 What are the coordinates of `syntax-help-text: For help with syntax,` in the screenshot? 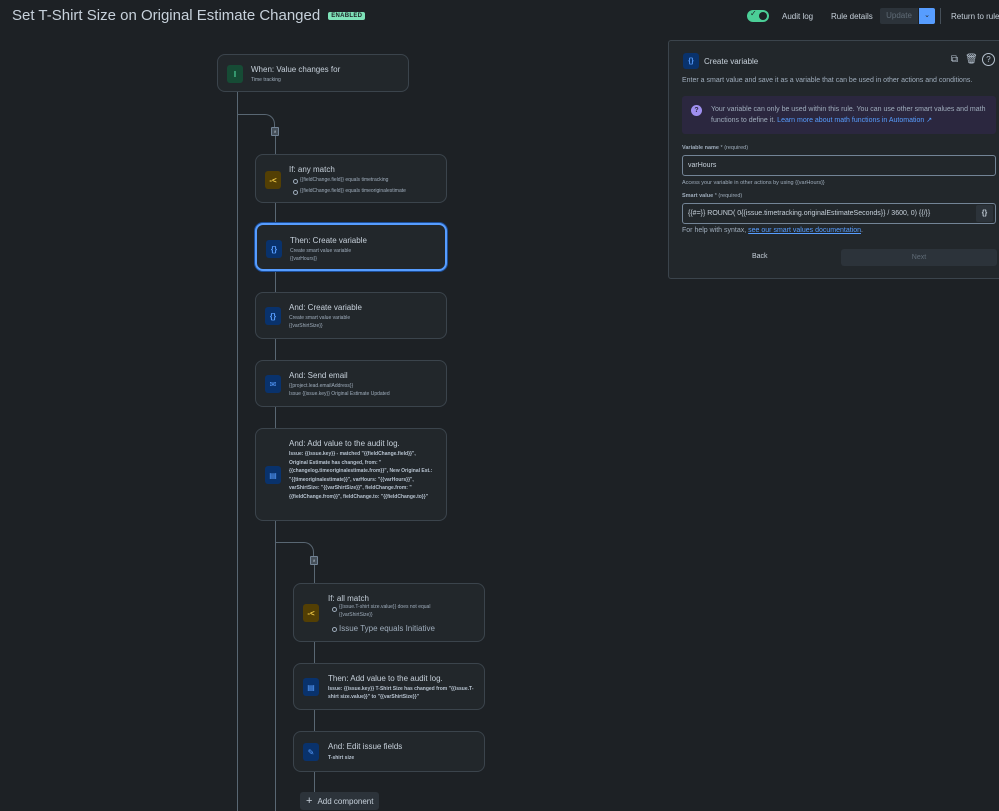 It's located at (714, 230).